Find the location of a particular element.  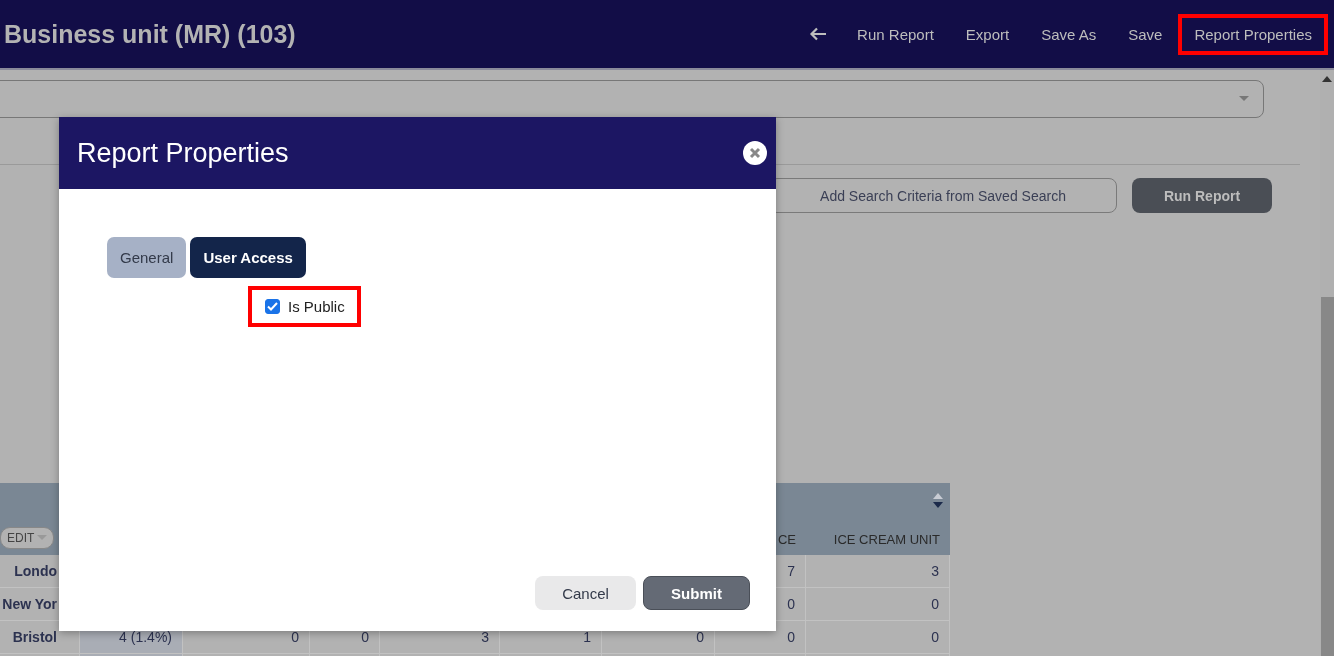

table-cell: New Yor is located at coordinates (29, 604).